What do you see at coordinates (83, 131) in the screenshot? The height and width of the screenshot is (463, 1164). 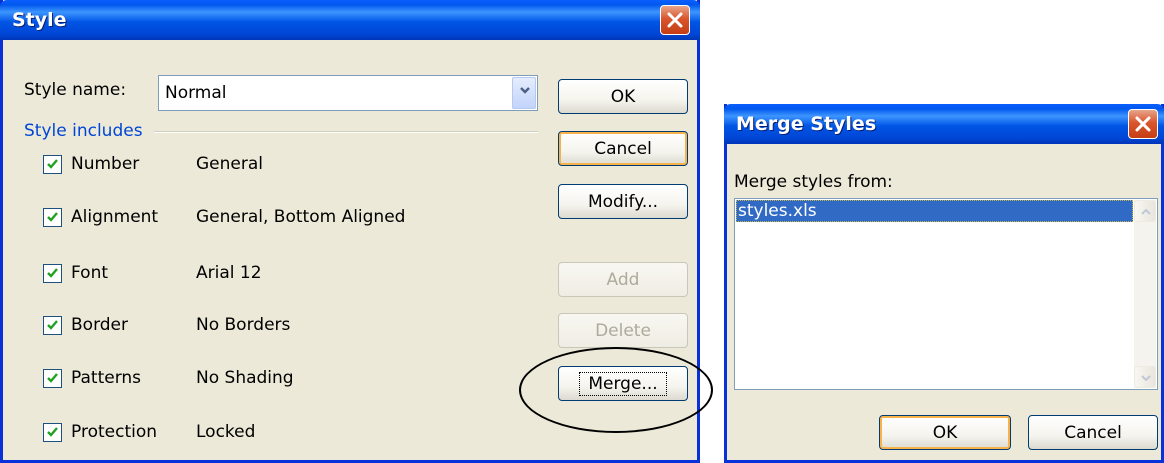 I see `style-includes-label: Style includes` at bounding box center [83, 131].